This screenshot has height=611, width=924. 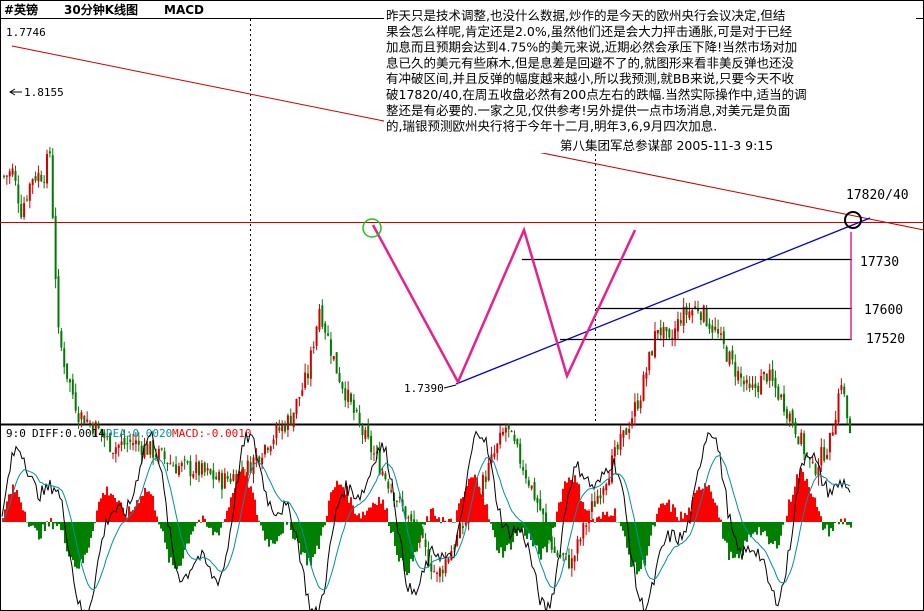 What do you see at coordinates (666, 145) in the screenshot?
I see `commentary-signature: 第八集团军总参谋部 2005-11-3 9:15` at bounding box center [666, 145].